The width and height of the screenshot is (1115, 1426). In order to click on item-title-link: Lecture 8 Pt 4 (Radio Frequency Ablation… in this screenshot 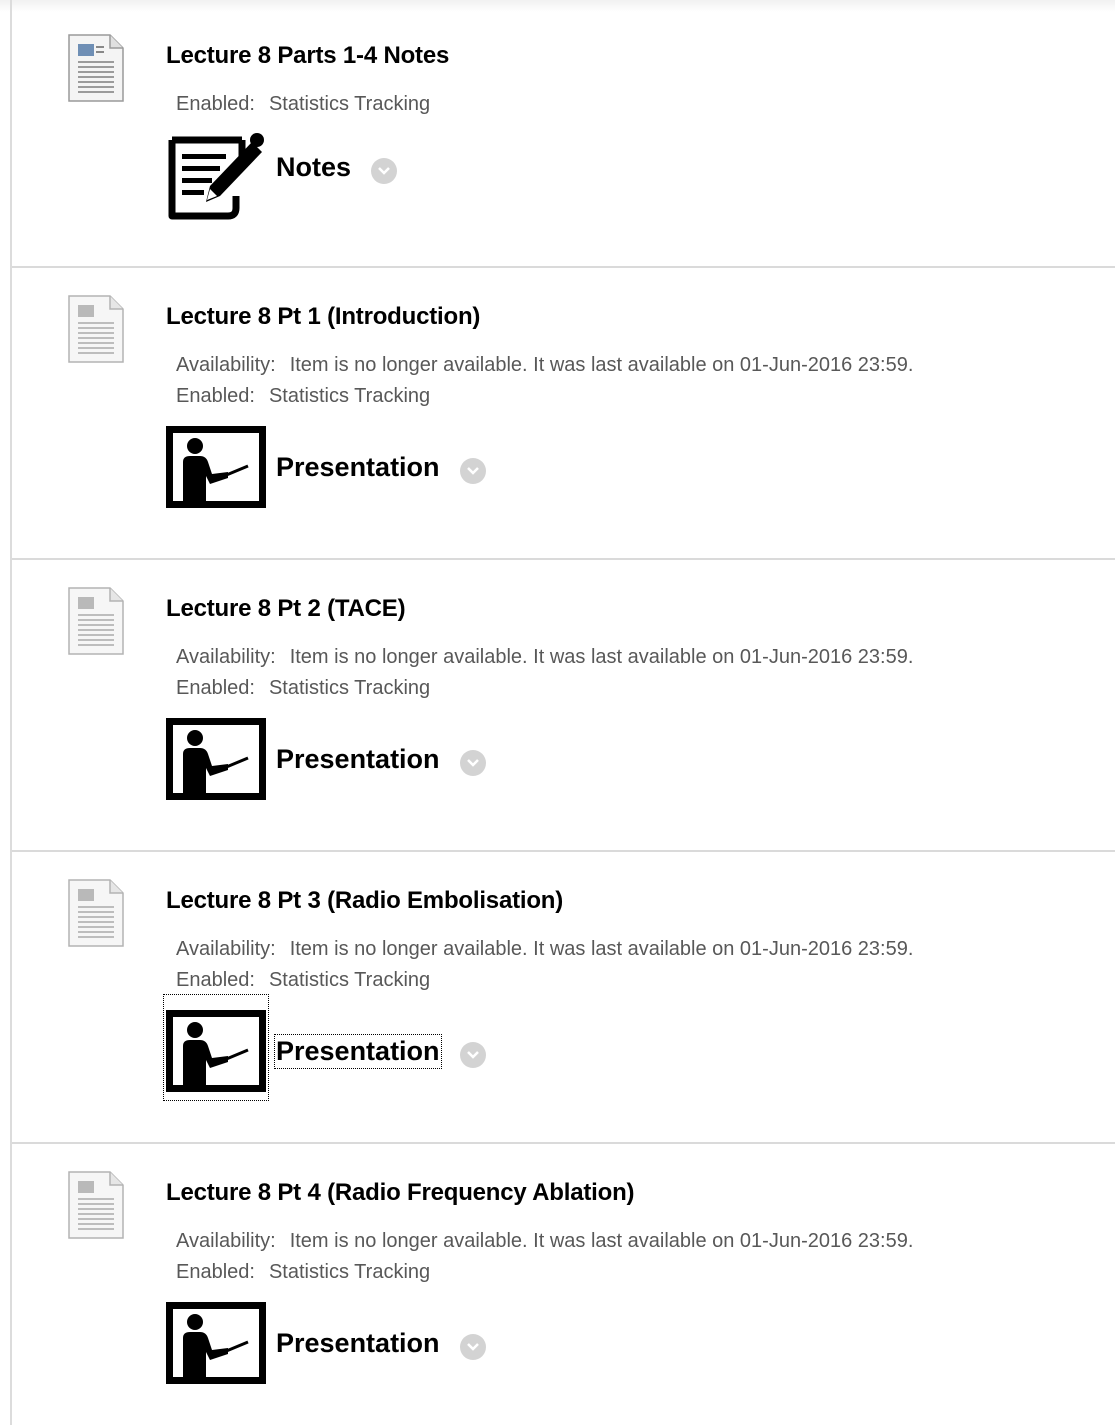, I will do `click(400, 1193)`.